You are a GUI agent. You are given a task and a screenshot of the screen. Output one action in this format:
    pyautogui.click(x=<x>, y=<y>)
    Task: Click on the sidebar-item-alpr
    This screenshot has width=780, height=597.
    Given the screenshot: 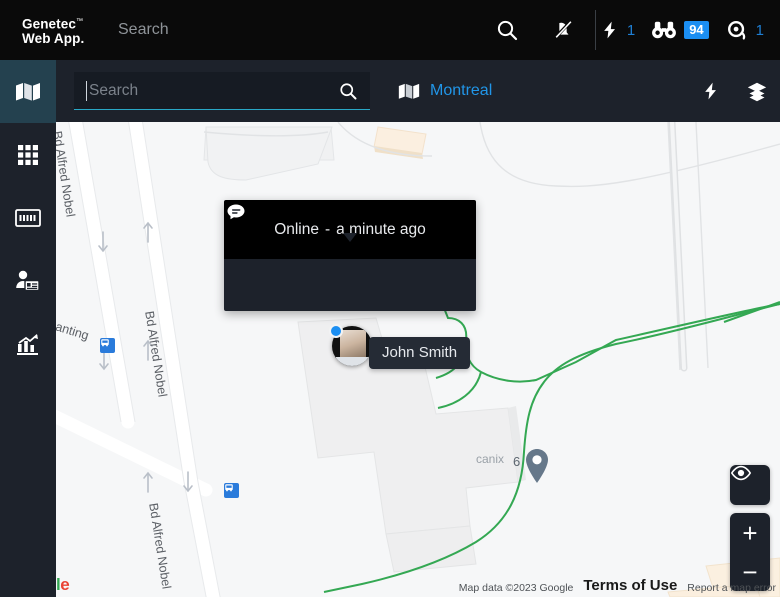 What is the action you would take?
    pyautogui.click(x=28, y=217)
    